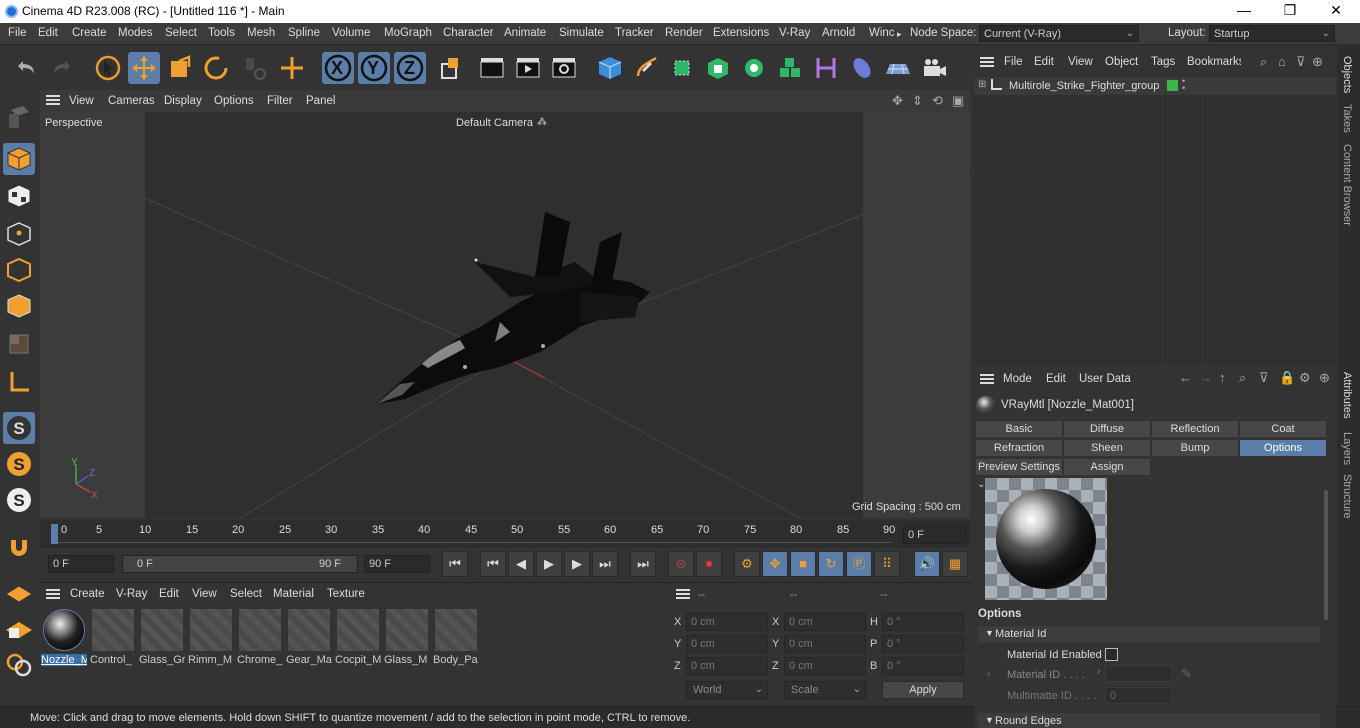 The image size is (1360, 728). What do you see at coordinates (927, 564) in the screenshot?
I see `sound-button: 🔊` at bounding box center [927, 564].